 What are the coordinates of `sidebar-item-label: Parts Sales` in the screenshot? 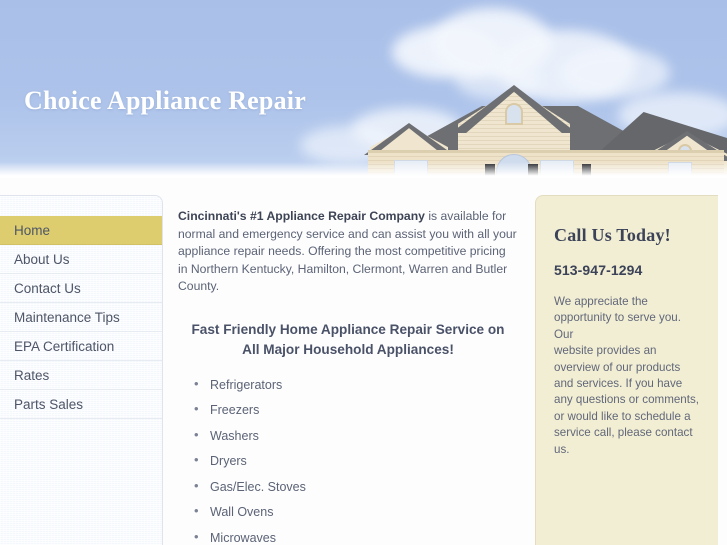 It's located at (49, 404).